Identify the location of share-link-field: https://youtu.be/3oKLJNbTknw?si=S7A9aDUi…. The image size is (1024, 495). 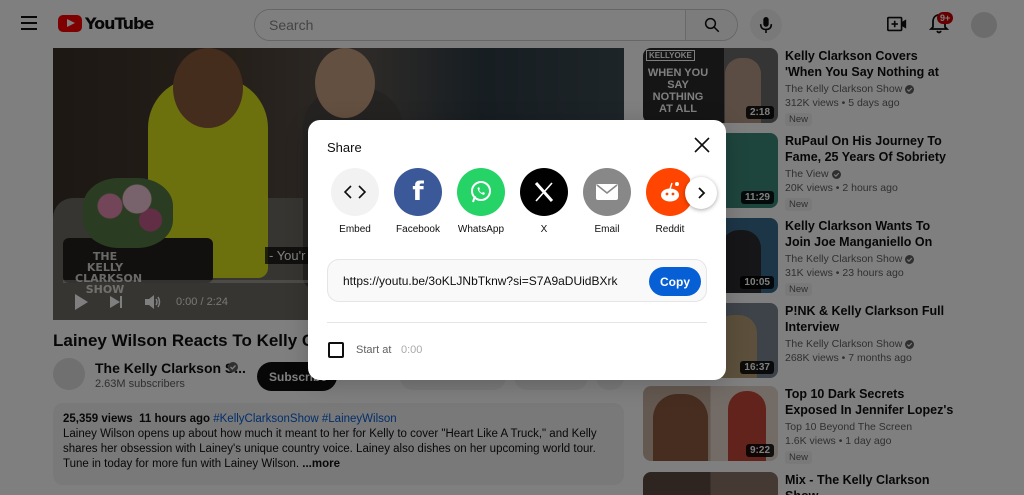
(517, 280).